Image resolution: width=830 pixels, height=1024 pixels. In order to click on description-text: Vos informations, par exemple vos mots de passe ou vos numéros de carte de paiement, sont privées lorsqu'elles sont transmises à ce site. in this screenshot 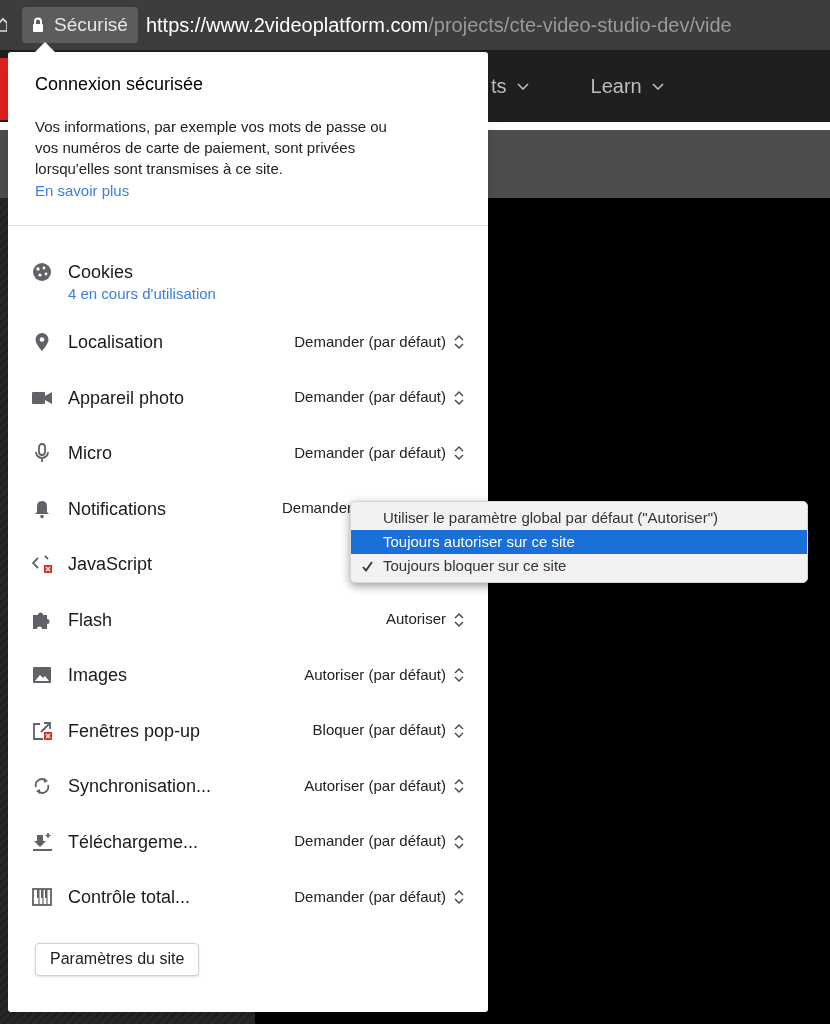, I will do `click(211, 148)`.